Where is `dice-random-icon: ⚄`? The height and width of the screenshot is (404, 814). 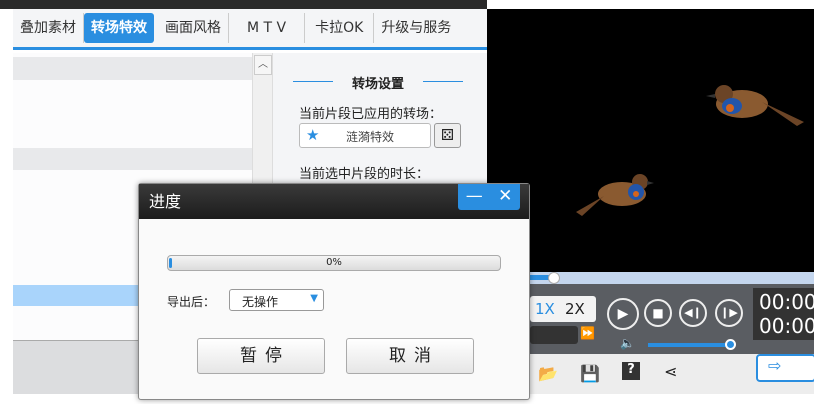 dice-random-icon: ⚄ is located at coordinates (447, 135).